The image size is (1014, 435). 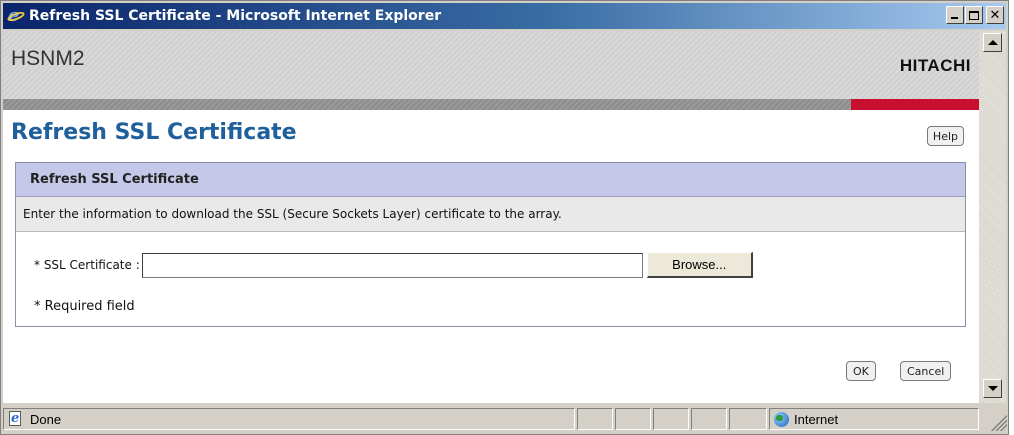 I want to click on status-text: Done, so click(x=46, y=419).